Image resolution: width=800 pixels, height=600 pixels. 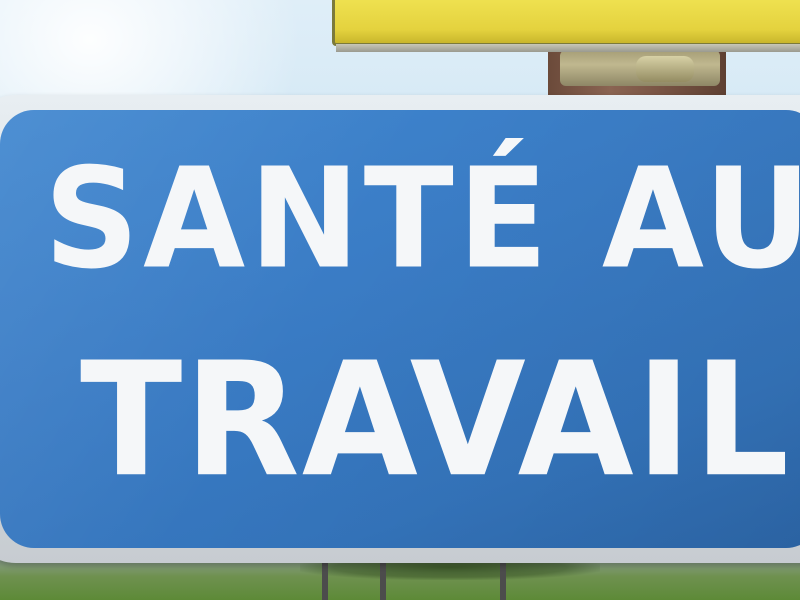 What do you see at coordinates (566, 23) in the screenshot?
I see `yellow-overhead-sign` at bounding box center [566, 23].